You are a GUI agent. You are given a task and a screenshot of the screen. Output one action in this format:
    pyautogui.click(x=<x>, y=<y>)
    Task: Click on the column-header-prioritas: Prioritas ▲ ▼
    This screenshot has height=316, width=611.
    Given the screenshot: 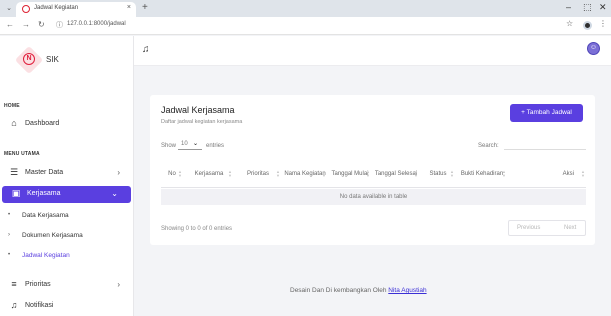 What is the action you would take?
    pyautogui.click(x=258, y=174)
    